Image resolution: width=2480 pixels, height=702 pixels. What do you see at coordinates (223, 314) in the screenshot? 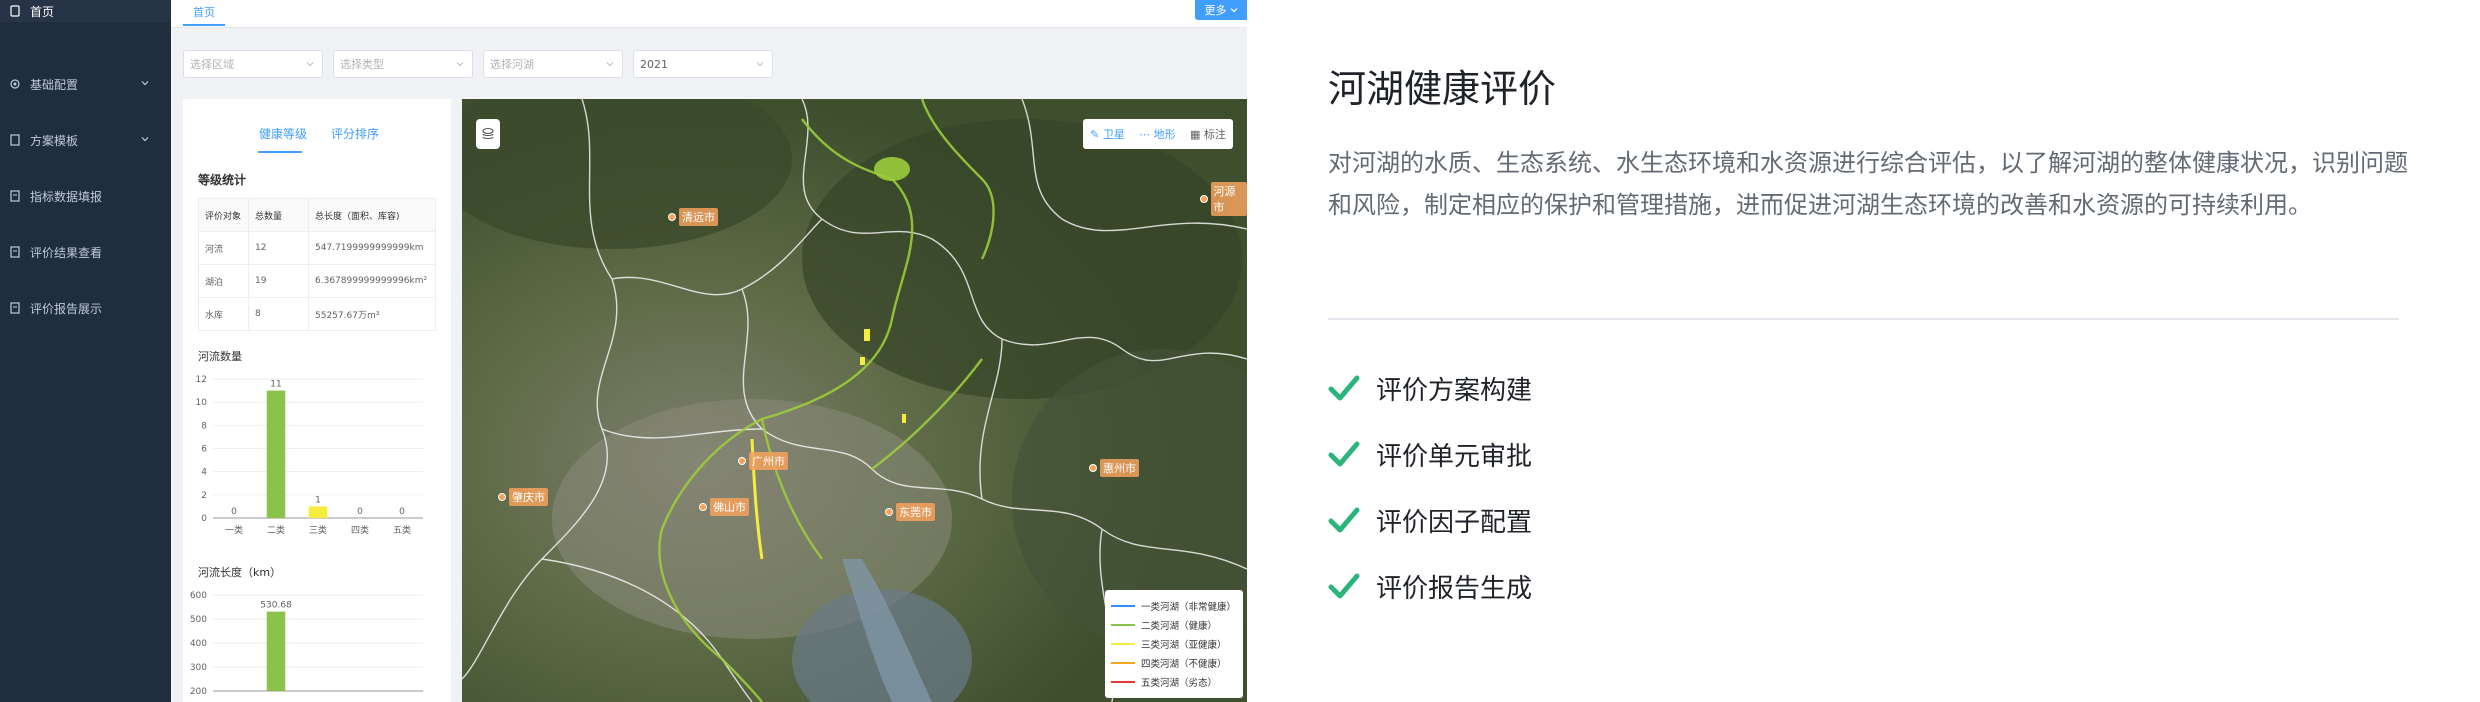
I see `table-cell: 水库` at bounding box center [223, 314].